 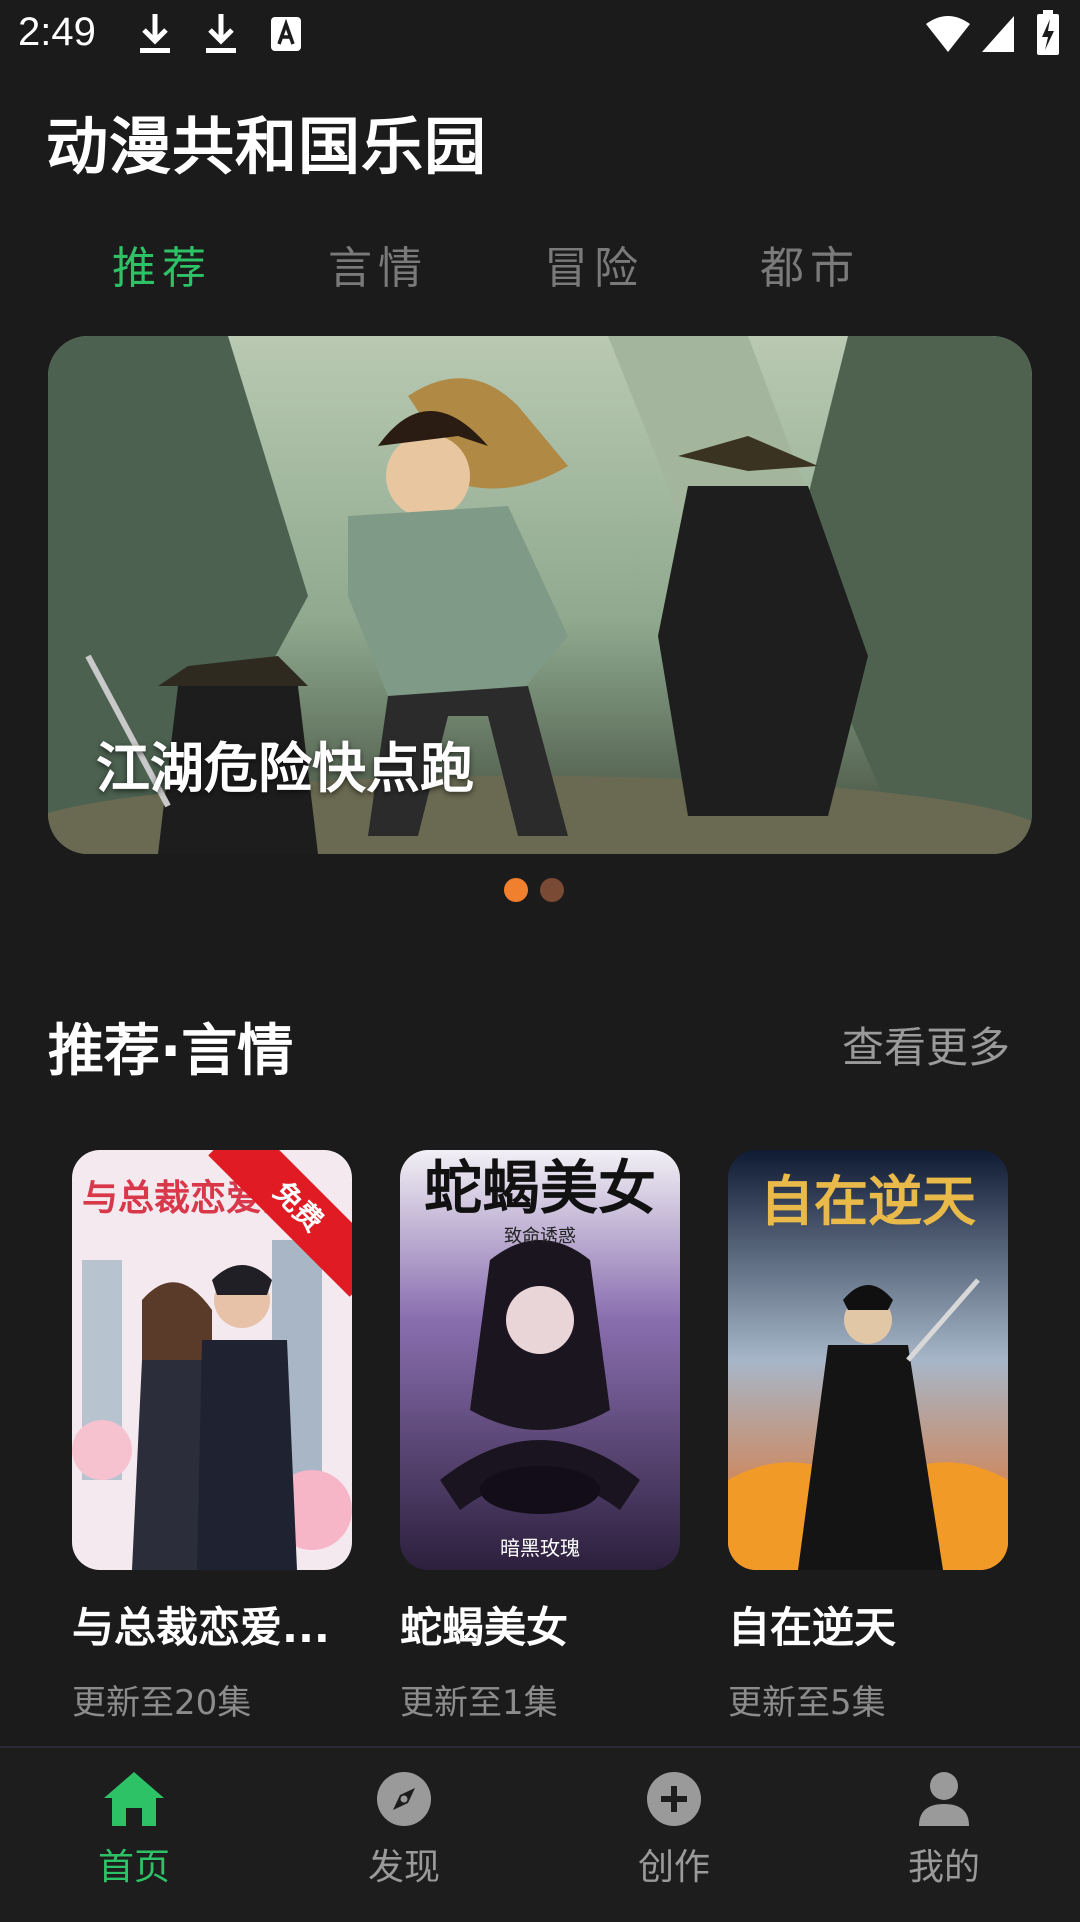 What do you see at coordinates (134, 1830) in the screenshot?
I see `nav-home: 首页` at bounding box center [134, 1830].